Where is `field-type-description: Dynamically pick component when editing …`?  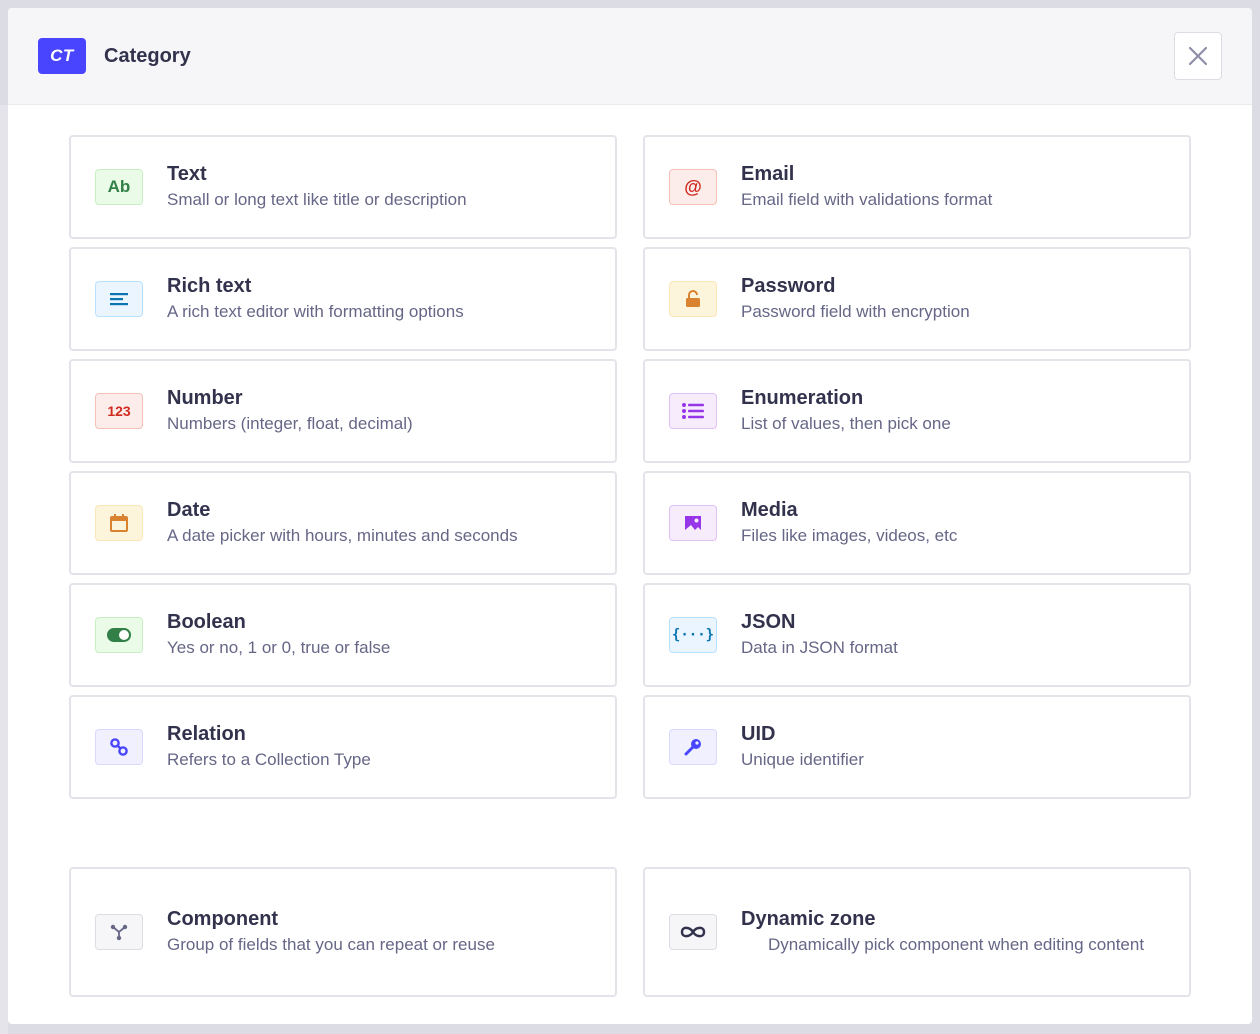
field-type-description: Dynamically pick component when editing … is located at coordinates (956, 944).